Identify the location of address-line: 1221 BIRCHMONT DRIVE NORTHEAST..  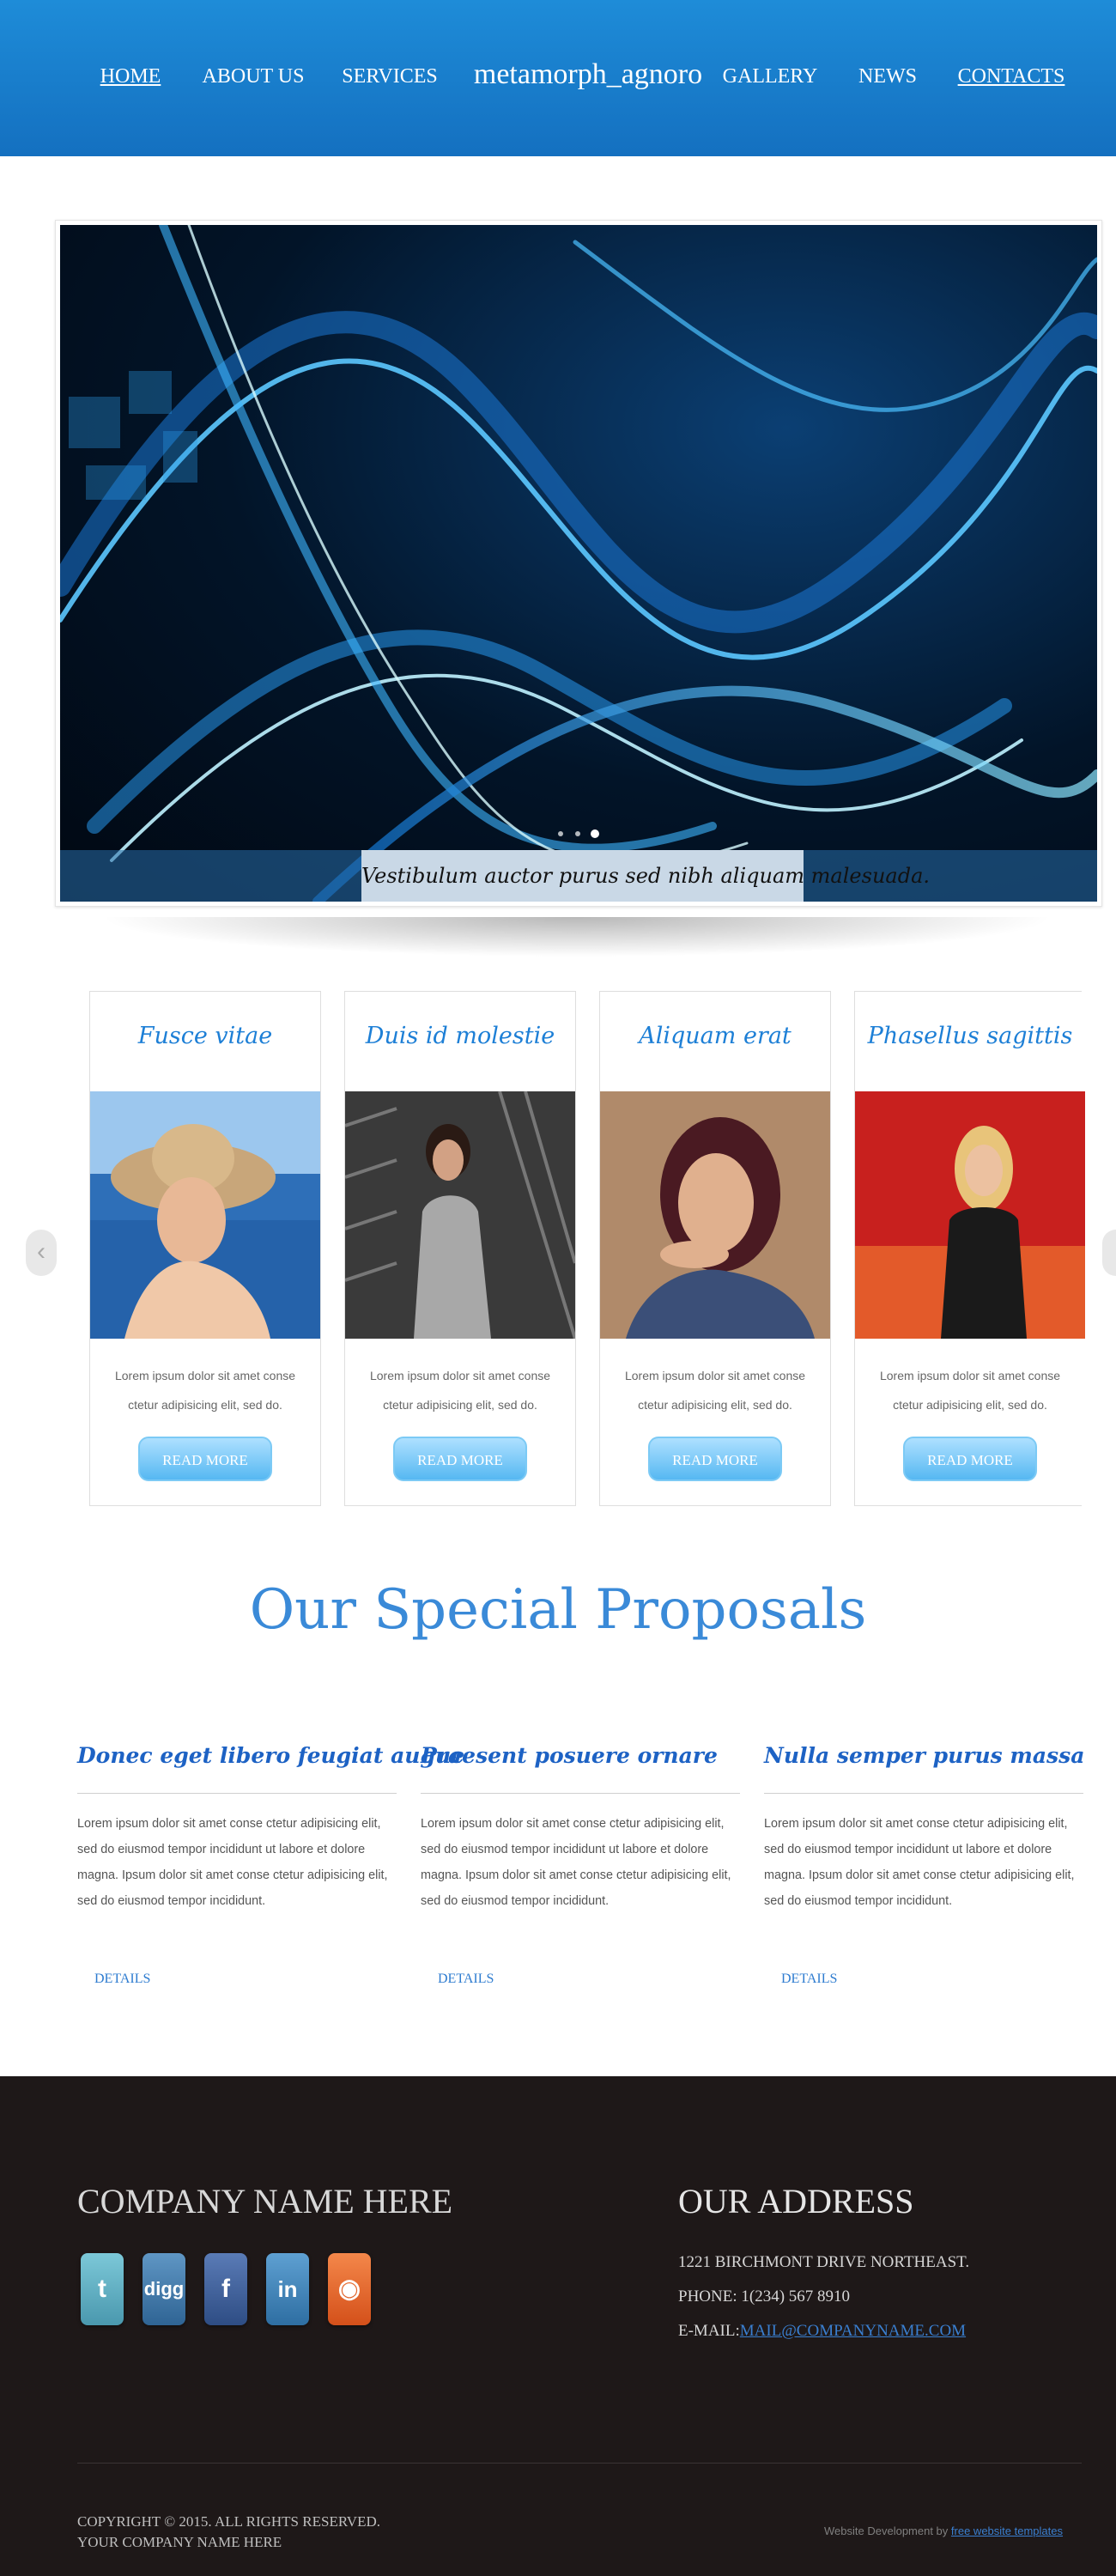
(824, 2262).